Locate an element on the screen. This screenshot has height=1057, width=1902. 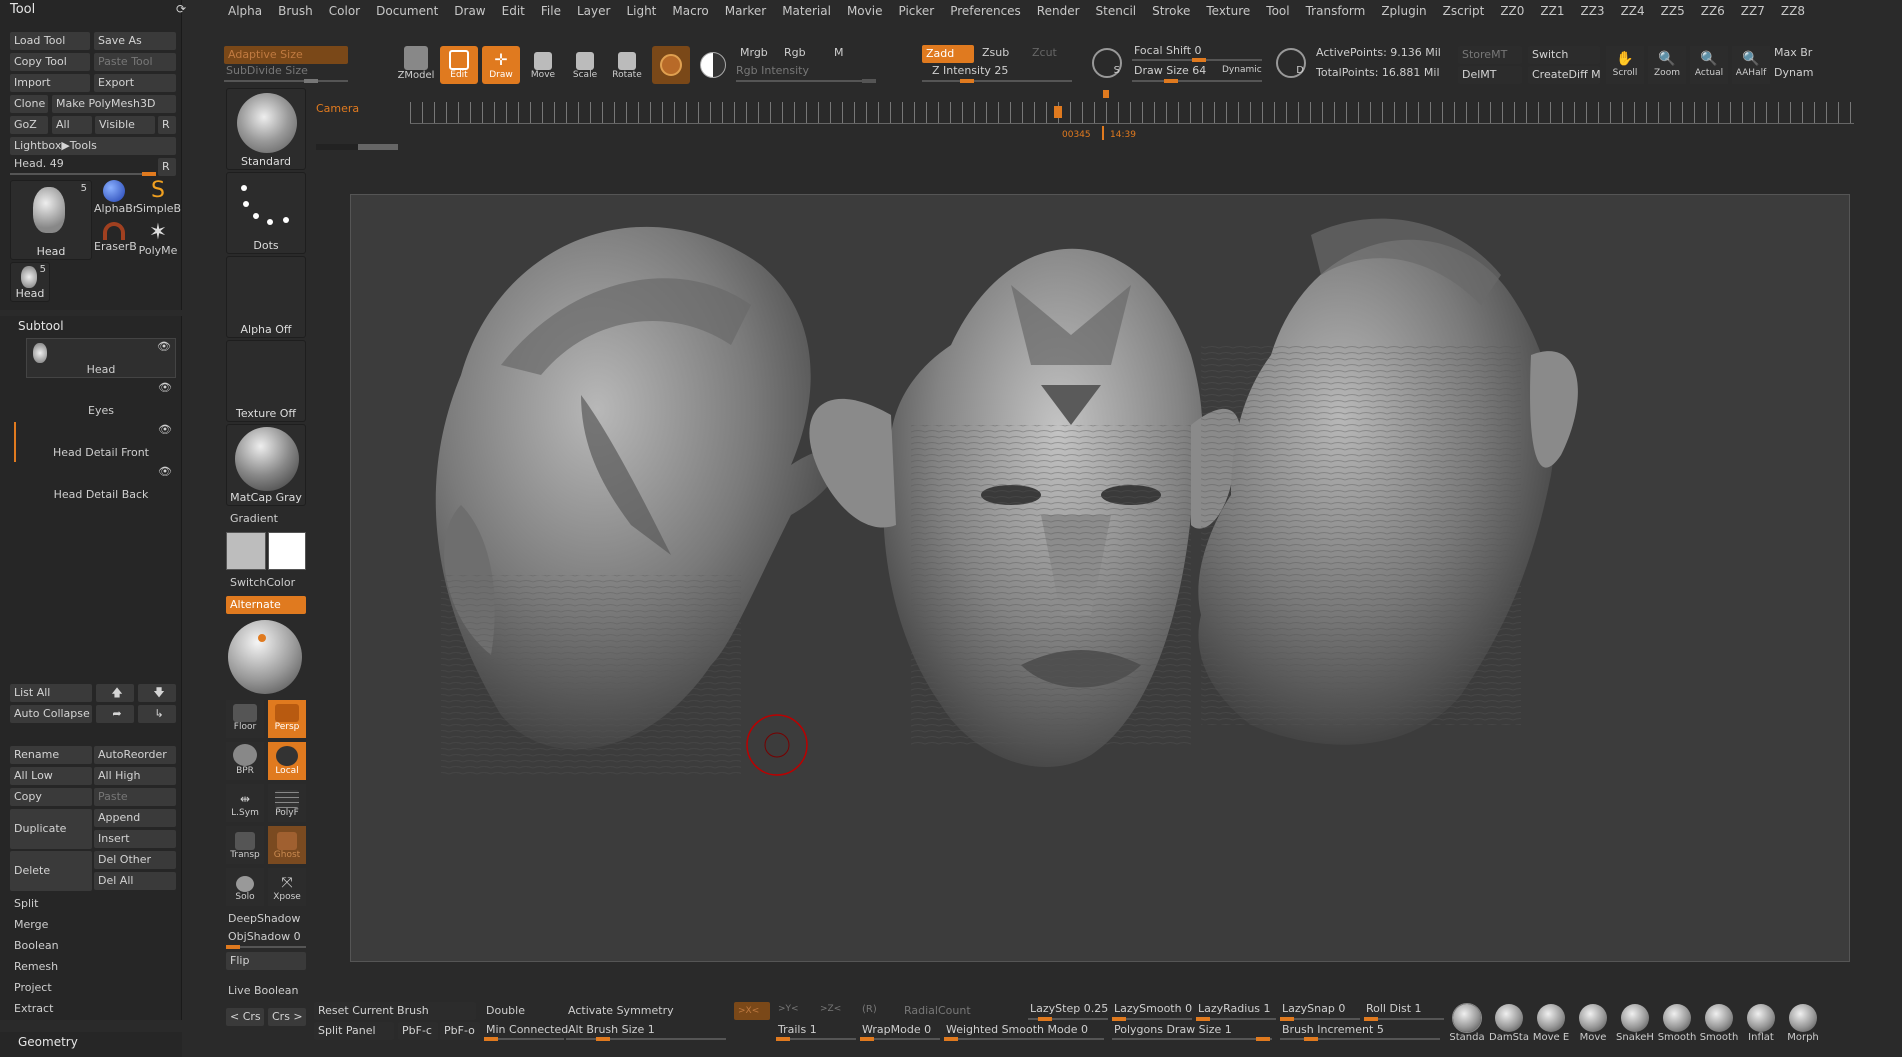
radial-count-slider: RadialCount is located at coordinates (937, 1010).